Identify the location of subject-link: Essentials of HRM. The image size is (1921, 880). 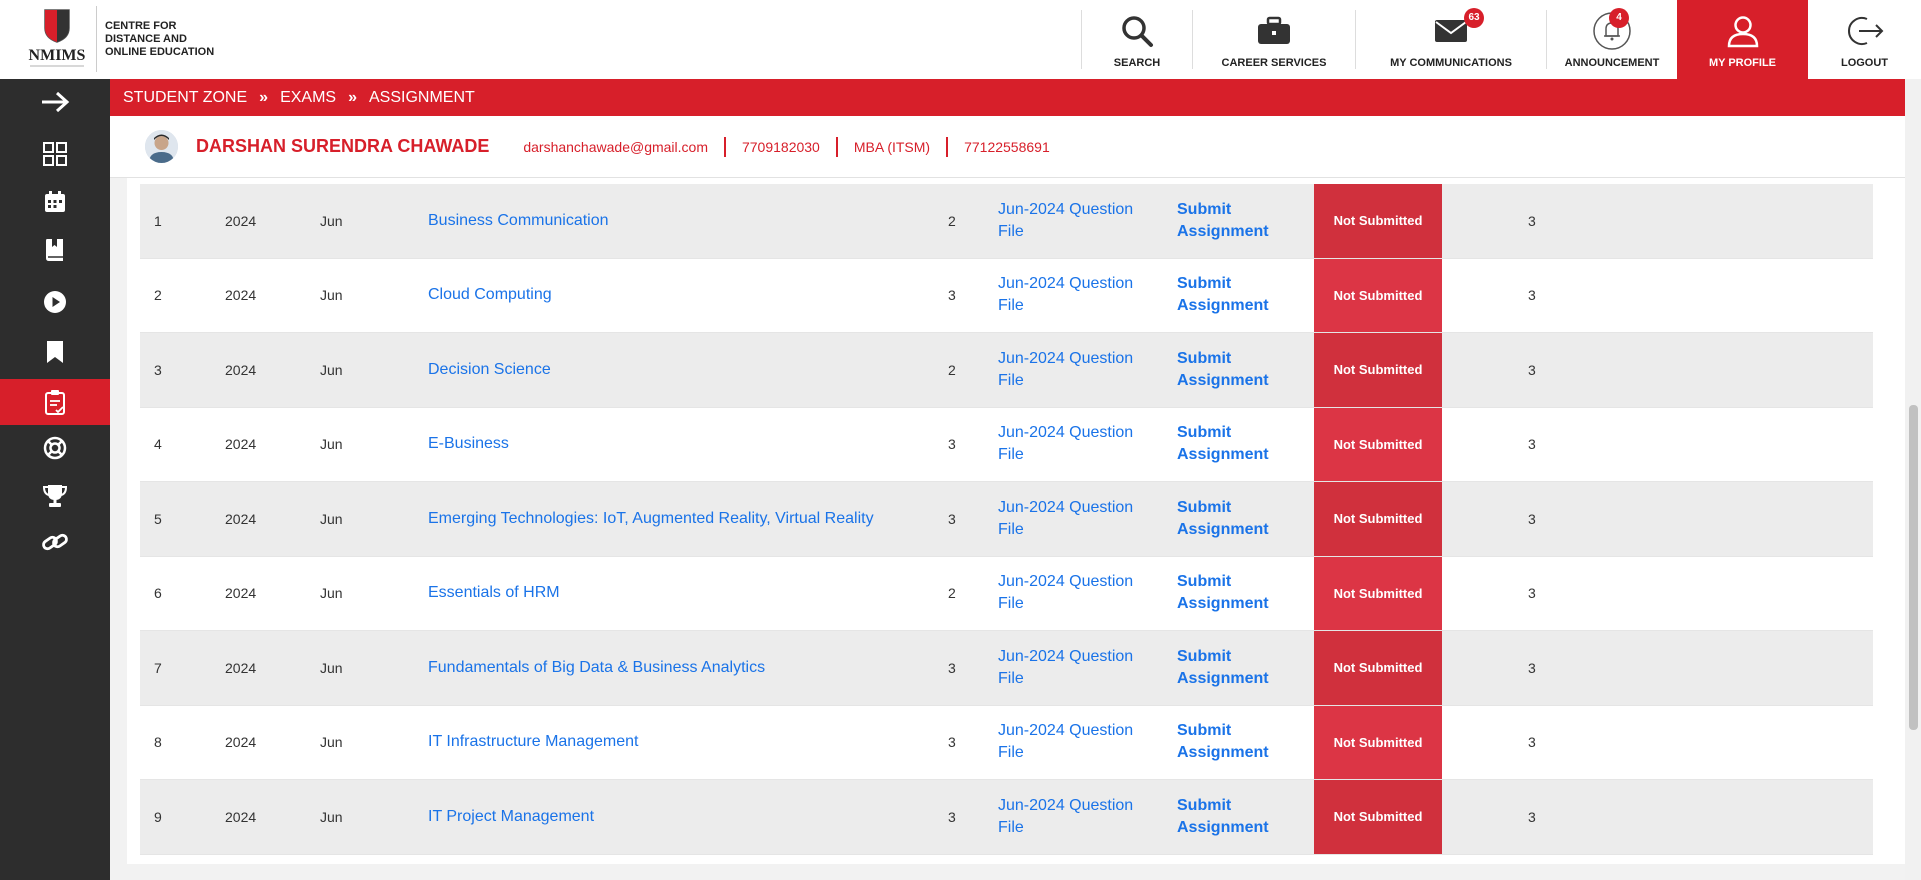
(494, 594).